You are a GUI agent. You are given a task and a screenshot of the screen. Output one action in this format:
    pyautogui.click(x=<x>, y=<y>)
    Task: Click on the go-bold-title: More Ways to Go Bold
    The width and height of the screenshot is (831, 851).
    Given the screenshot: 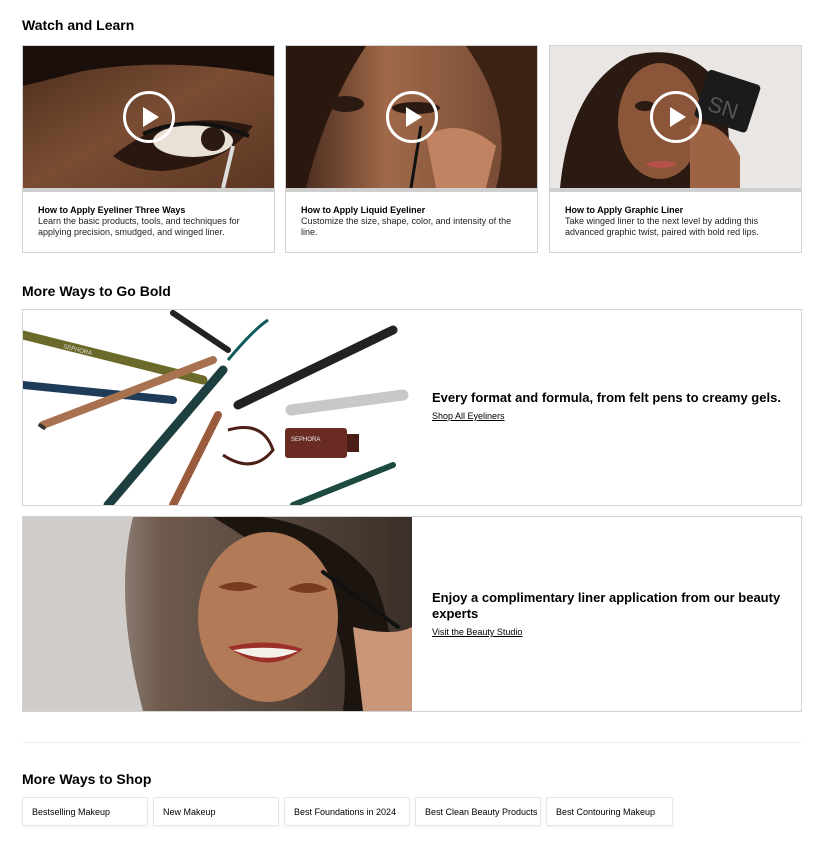 What is the action you would take?
    pyautogui.click(x=96, y=291)
    